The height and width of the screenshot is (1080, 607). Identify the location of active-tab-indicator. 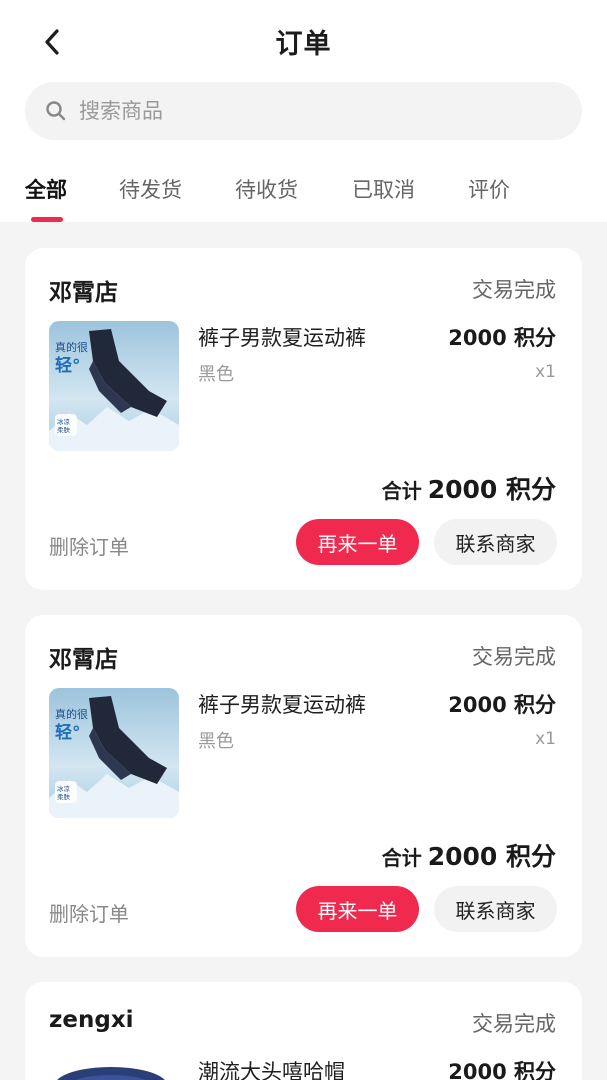
(47, 219).